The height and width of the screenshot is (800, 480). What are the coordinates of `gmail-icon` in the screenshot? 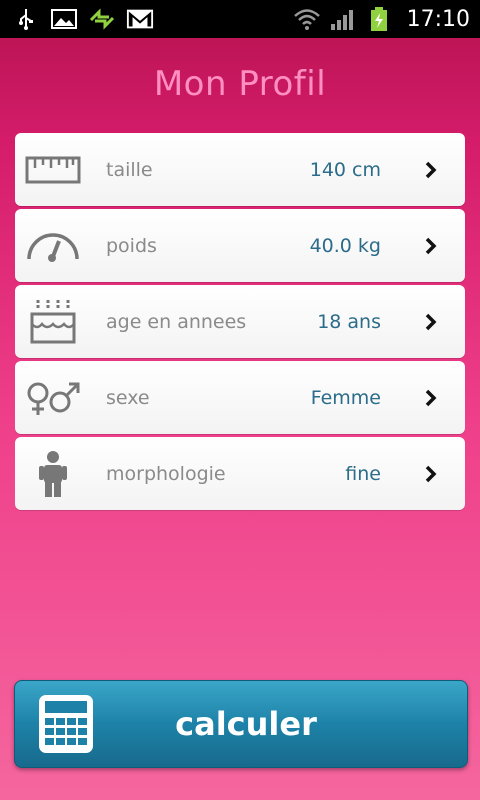 It's located at (140, 19).